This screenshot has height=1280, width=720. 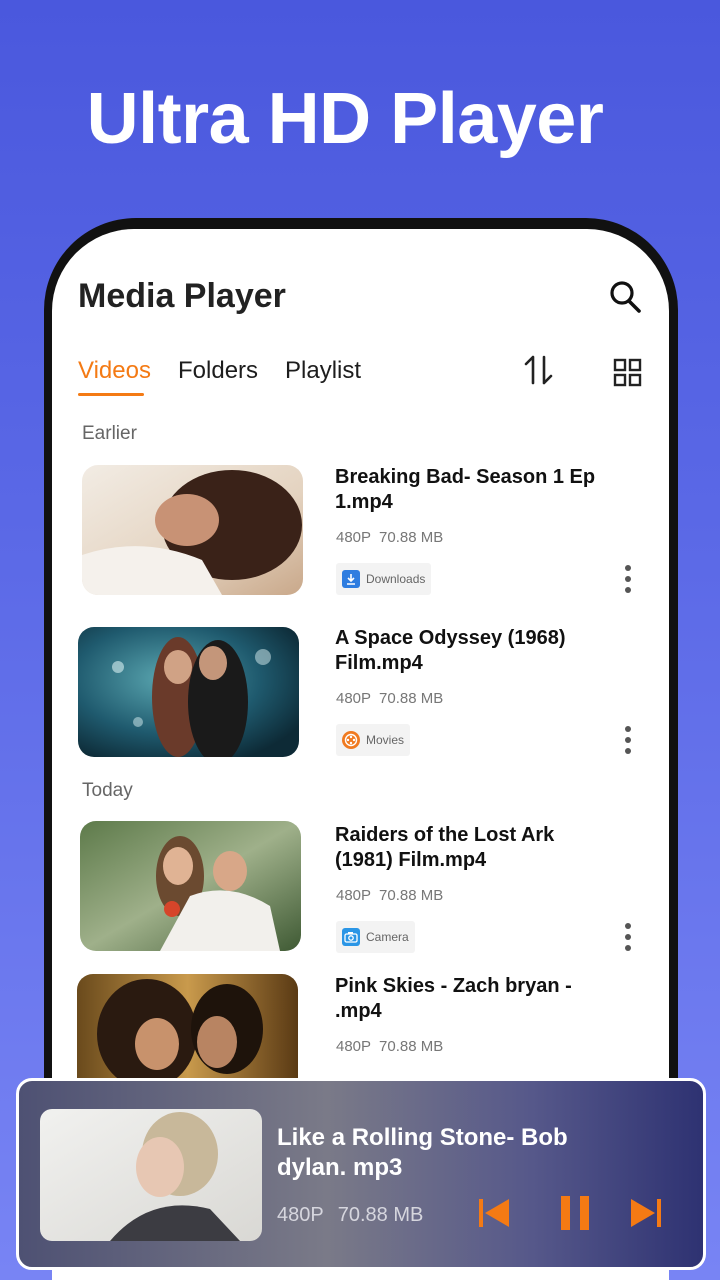 I want to click on skip-next-icon, so click(x=646, y=1213).